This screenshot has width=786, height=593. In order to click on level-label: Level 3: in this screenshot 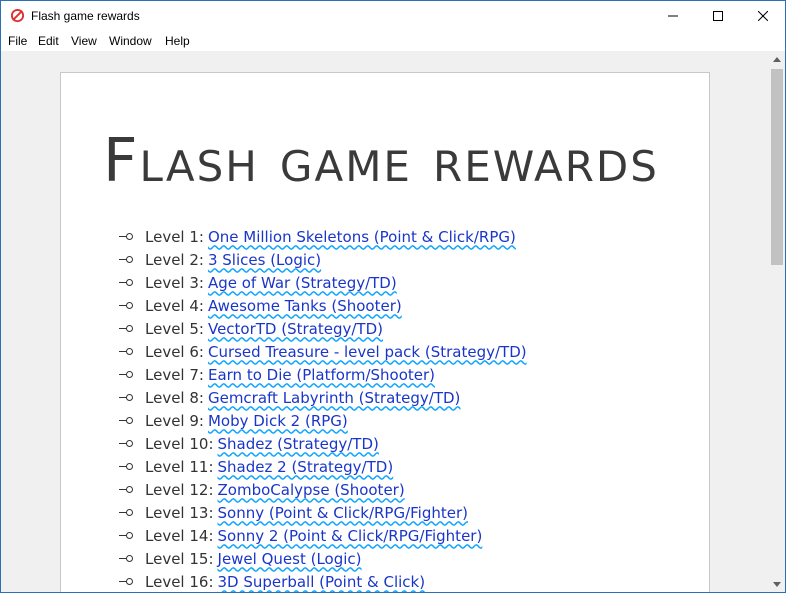, I will do `click(174, 282)`.